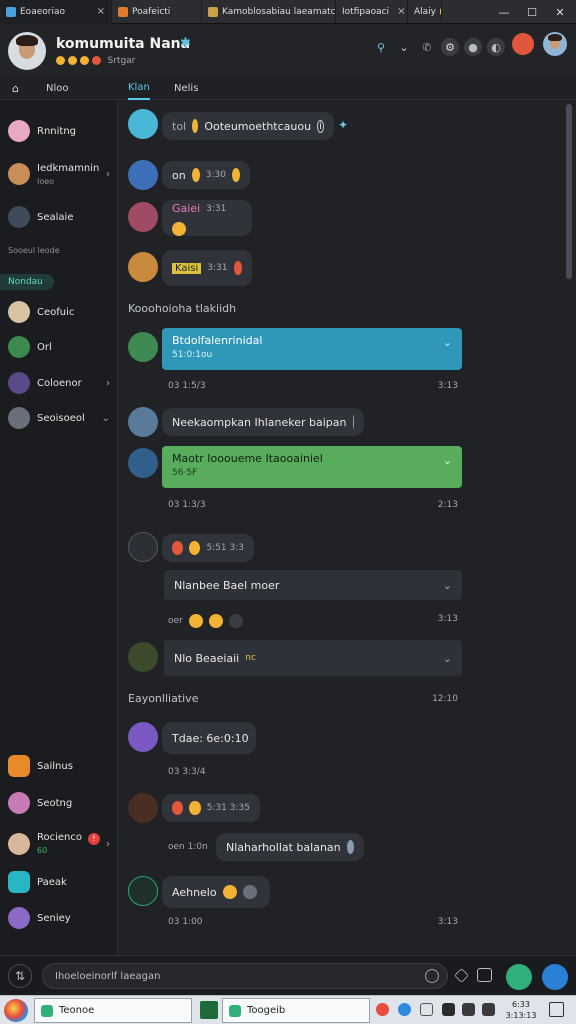 Image resolution: width=576 pixels, height=1024 pixels. What do you see at coordinates (555, 977) in the screenshot?
I see `send-button` at bounding box center [555, 977].